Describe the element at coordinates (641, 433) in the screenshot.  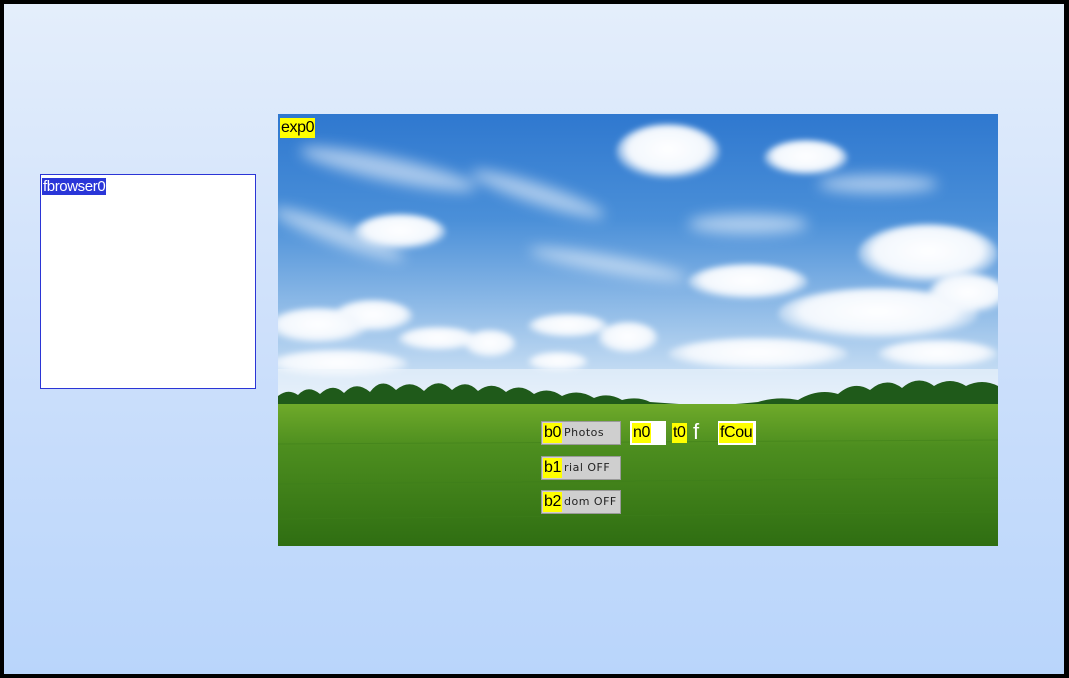
I see `number-id-label: n0` at that location.